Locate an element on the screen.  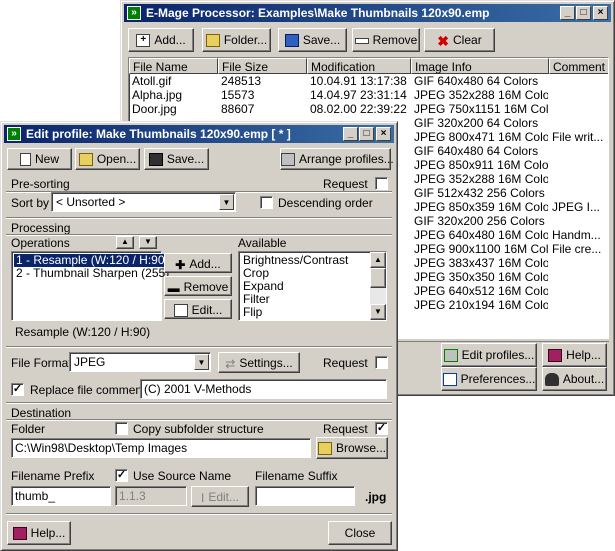
minimize-button: _ is located at coordinates (567, 13).